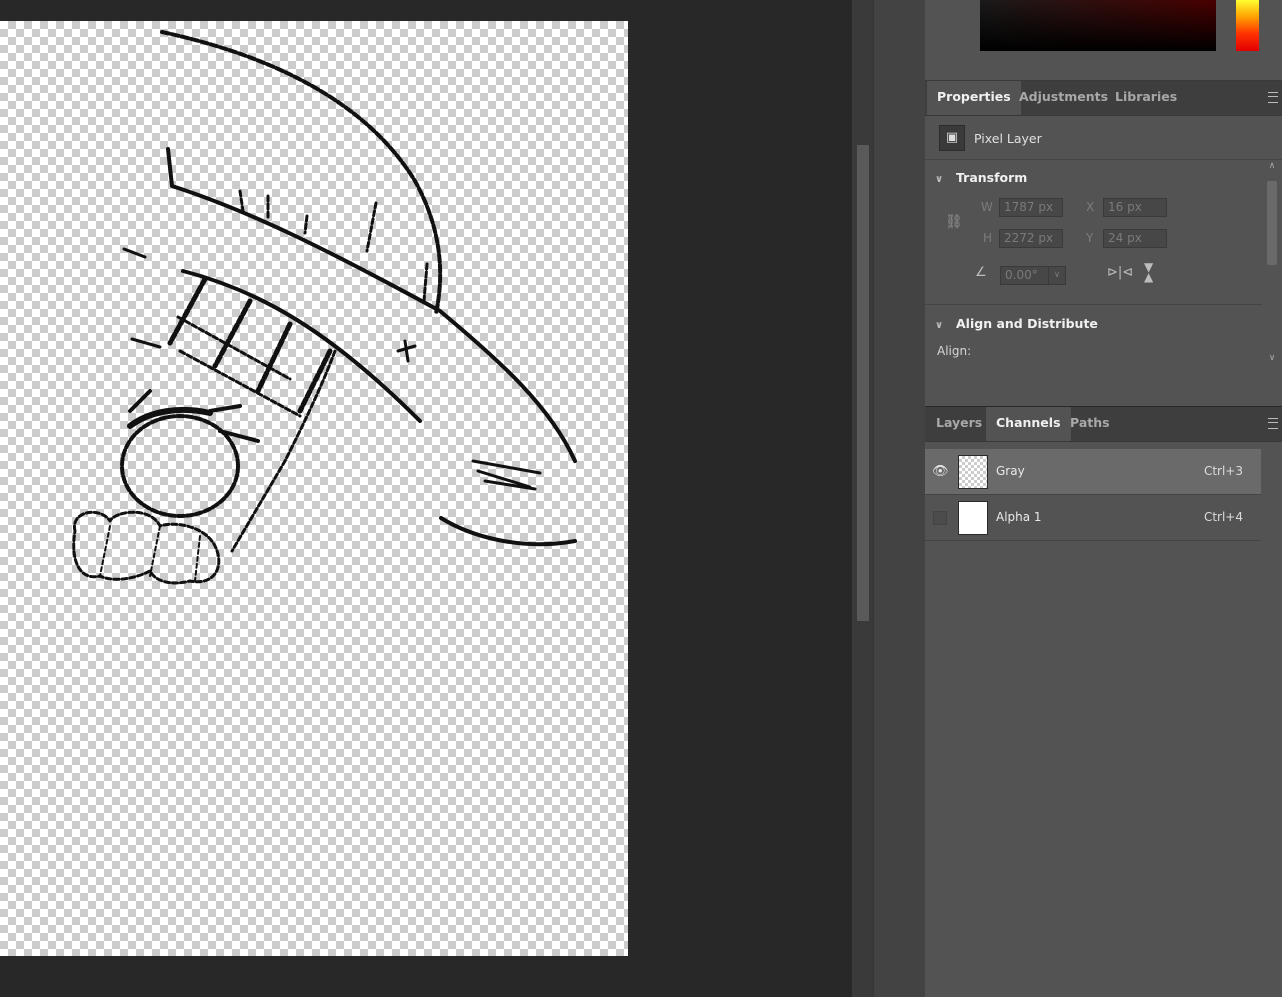 The height and width of the screenshot is (997, 1282). Describe the element at coordinates (1223, 517) in the screenshot. I see `channel-shortcut: Ctrl+4` at that location.